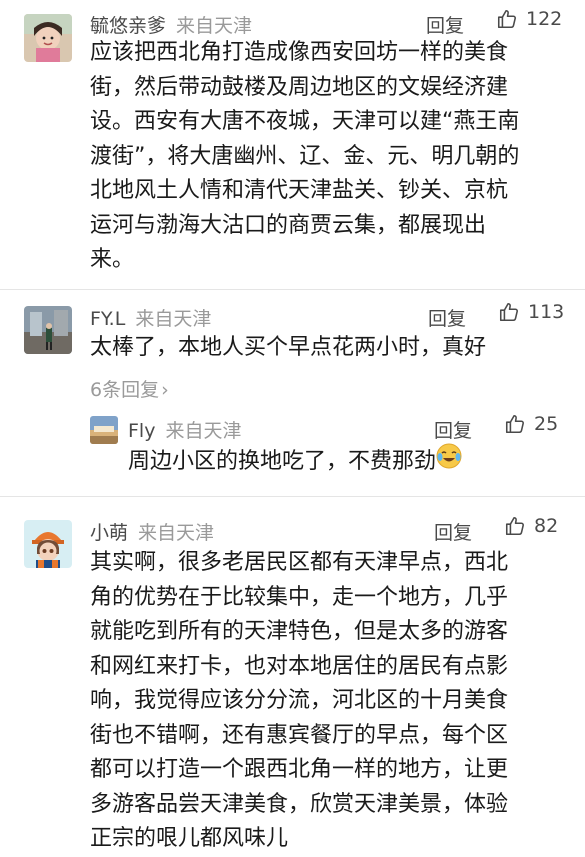 This screenshot has height=857, width=585. What do you see at coordinates (299, 87) in the screenshot?
I see `comment-line: 街，然后带动鼓楼及周边地区的文娱经济建` at bounding box center [299, 87].